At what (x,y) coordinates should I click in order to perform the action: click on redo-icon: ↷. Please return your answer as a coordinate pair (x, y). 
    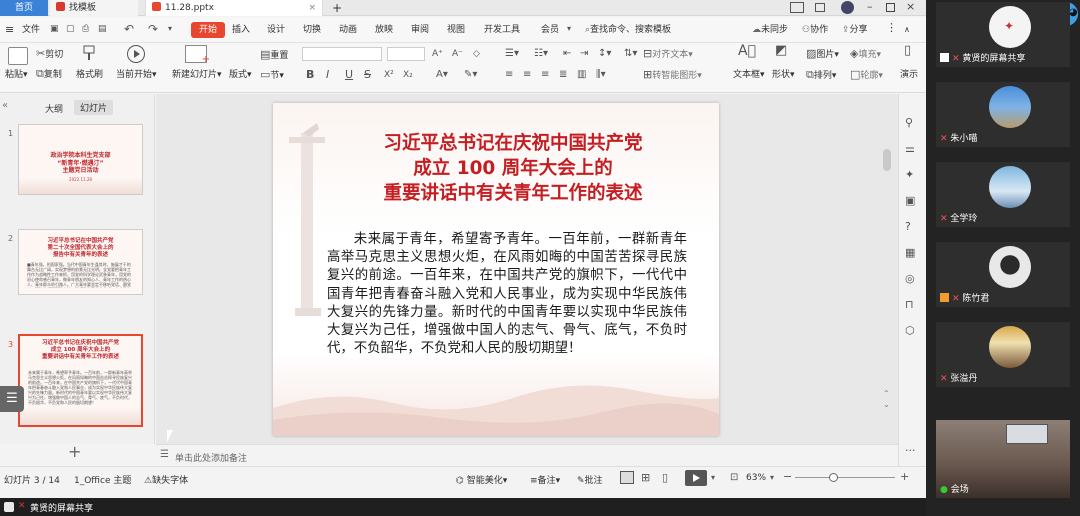
    Looking at the image, I should click on (153, 29).